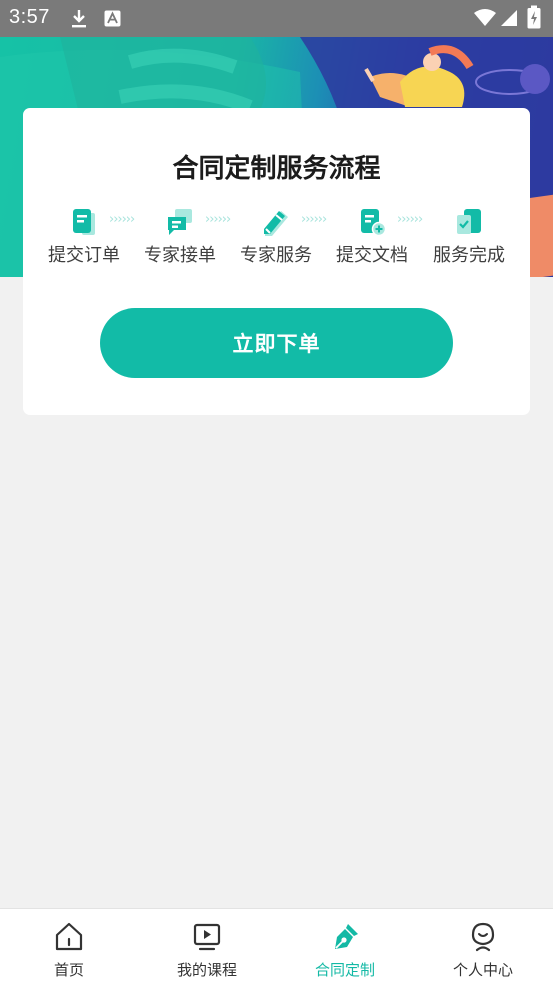 The width and height of the screenshot is (553, 984). Describe the element at coordinates (112, 18) in the screenshot. I see `font-app-icon` at that location.